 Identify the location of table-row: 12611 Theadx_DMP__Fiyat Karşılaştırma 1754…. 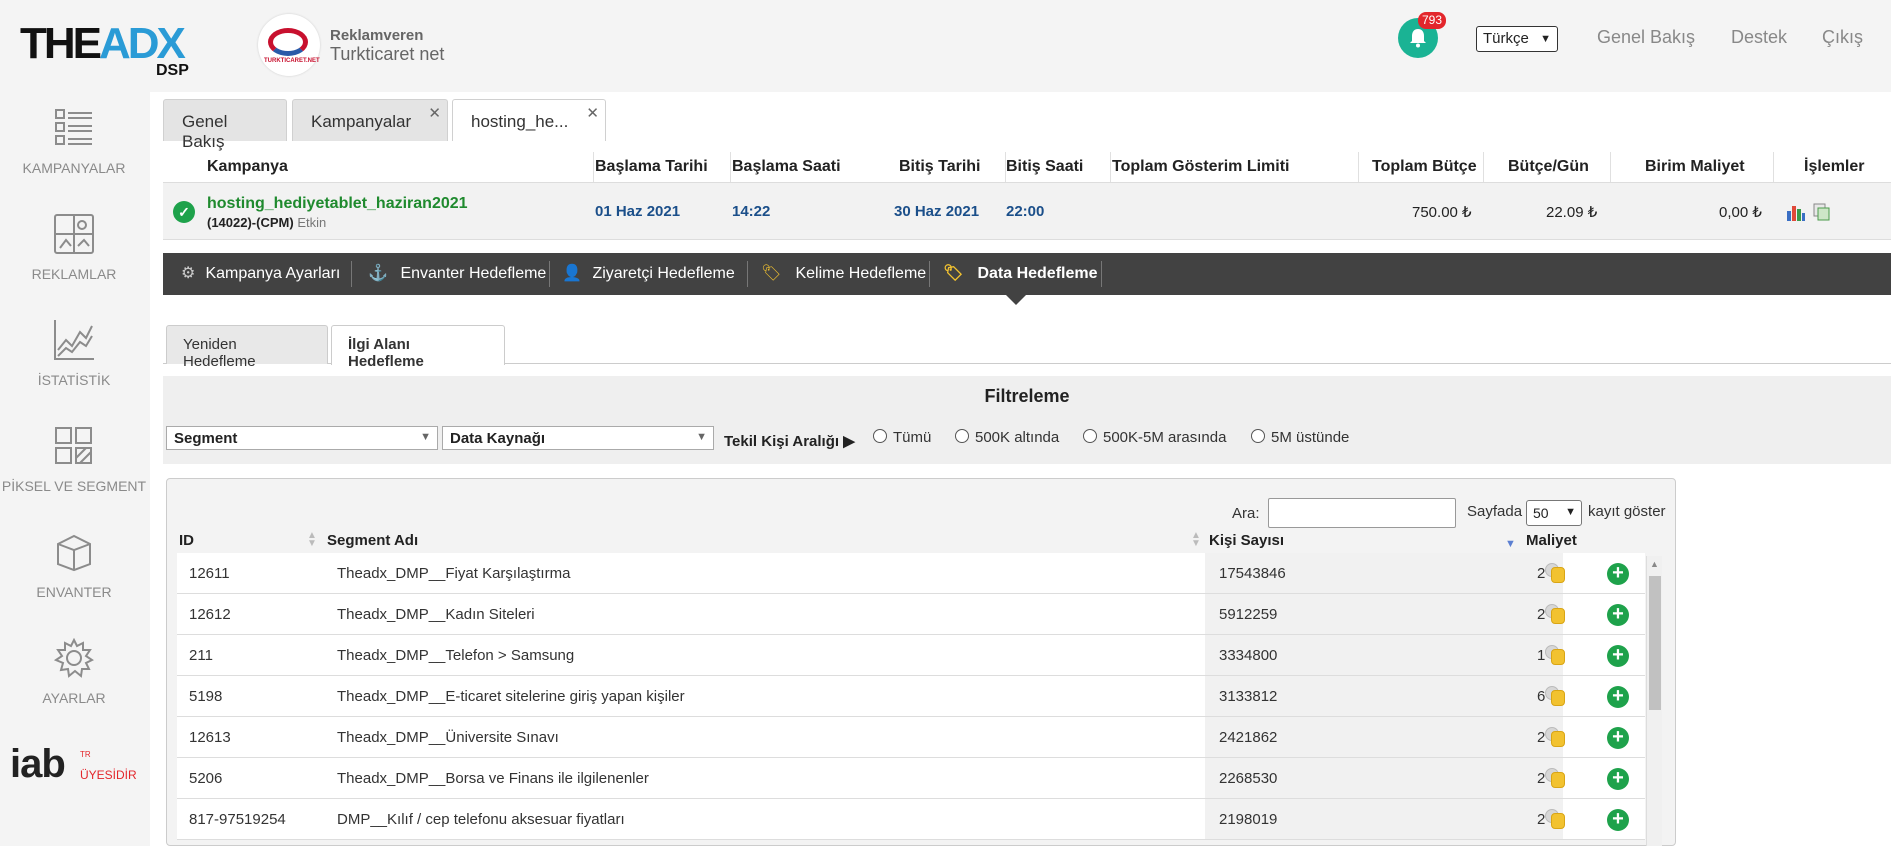
(911, 573).